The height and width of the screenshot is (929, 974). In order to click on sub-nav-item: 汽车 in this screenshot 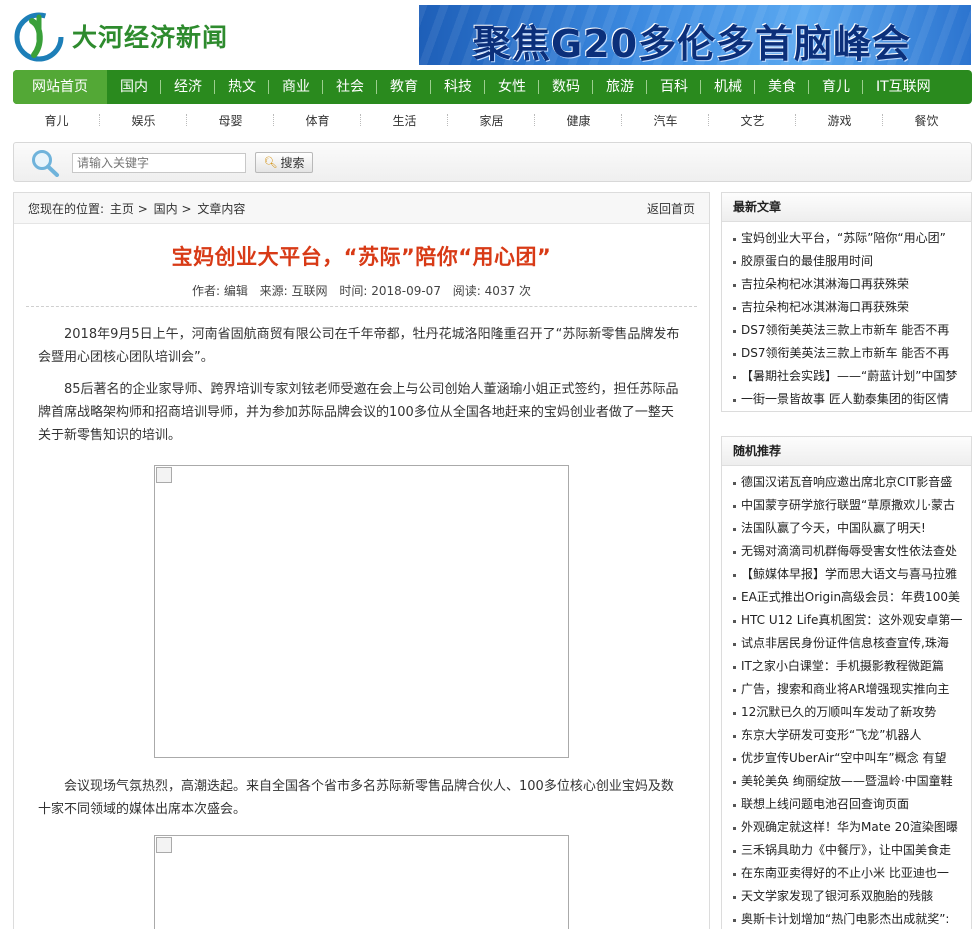, I will do `click(665, 120)`.